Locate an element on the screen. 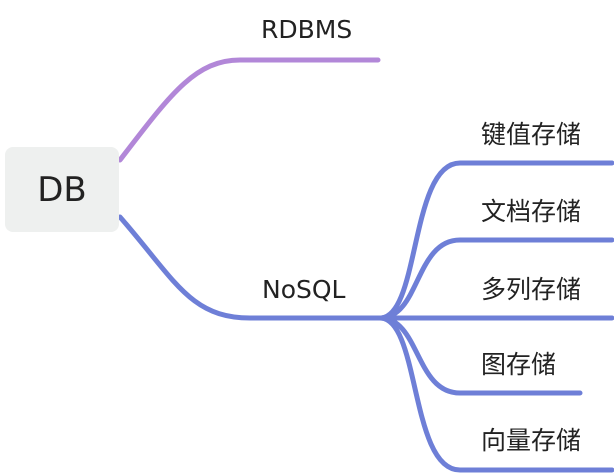 Image resolution: width=614 pixels, height=476 pixels. node-graph-store-label: 图存储 is located at coordinates (518, 364).